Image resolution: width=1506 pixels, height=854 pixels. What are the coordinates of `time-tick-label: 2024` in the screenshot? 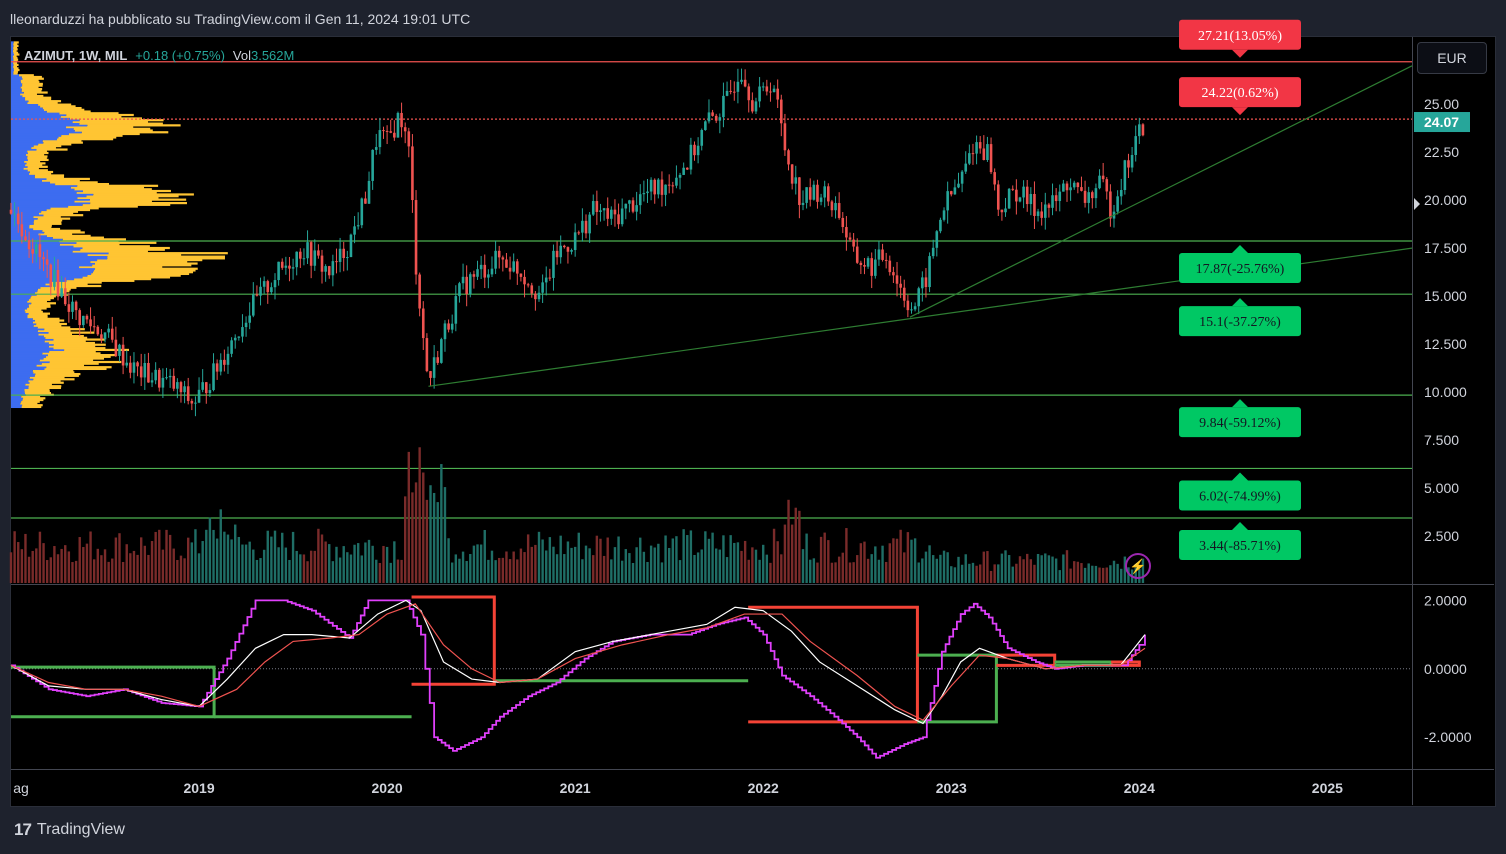 It's located at (1139, 788).